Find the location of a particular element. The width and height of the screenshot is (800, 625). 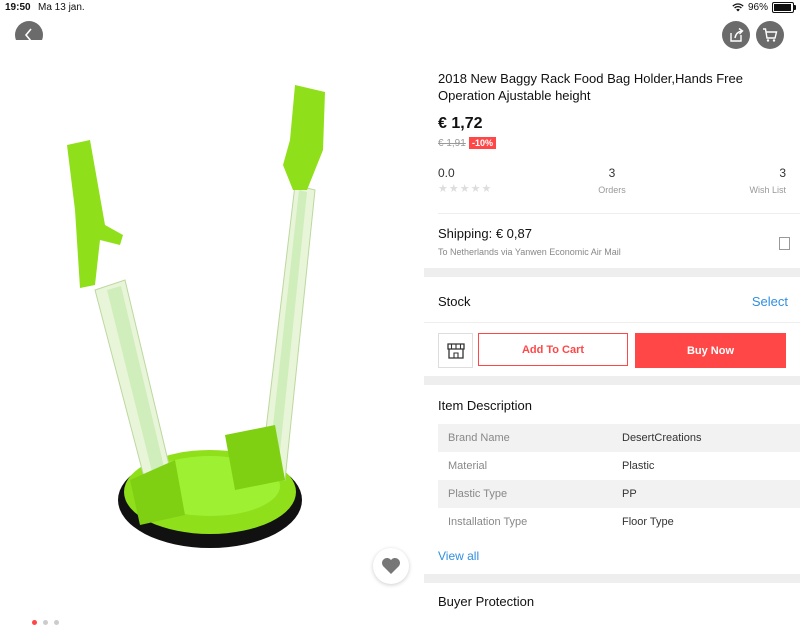

chevron-right-icon is located at coordinates (784, 243).